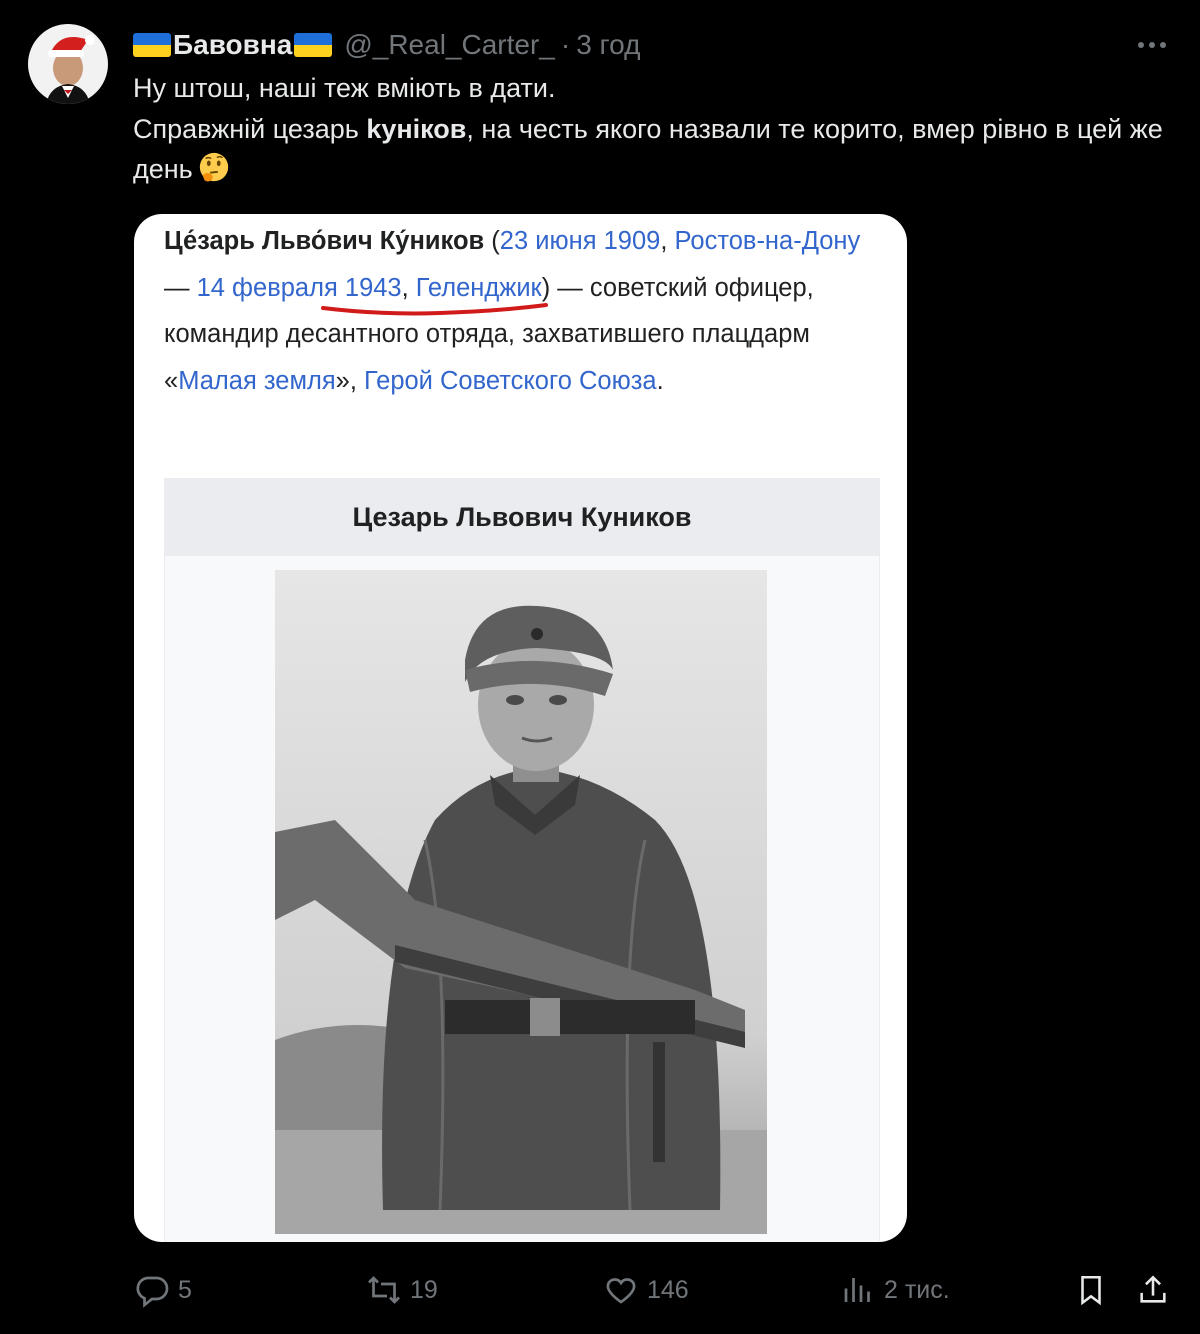  I want to click on user-handle: @_Real_Carter_, so click(449, 45).